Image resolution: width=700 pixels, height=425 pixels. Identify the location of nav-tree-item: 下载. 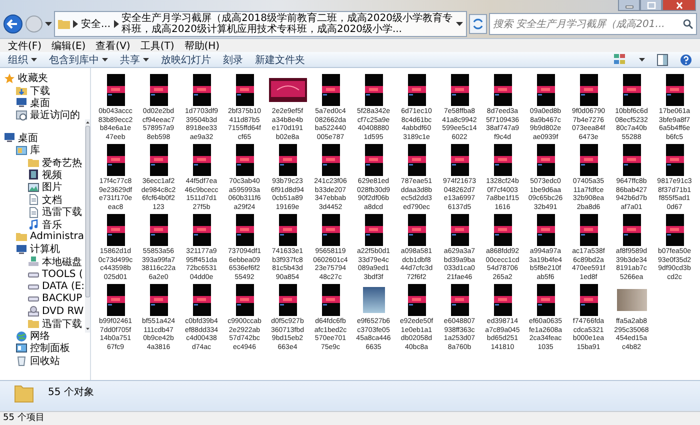
(40, 91).